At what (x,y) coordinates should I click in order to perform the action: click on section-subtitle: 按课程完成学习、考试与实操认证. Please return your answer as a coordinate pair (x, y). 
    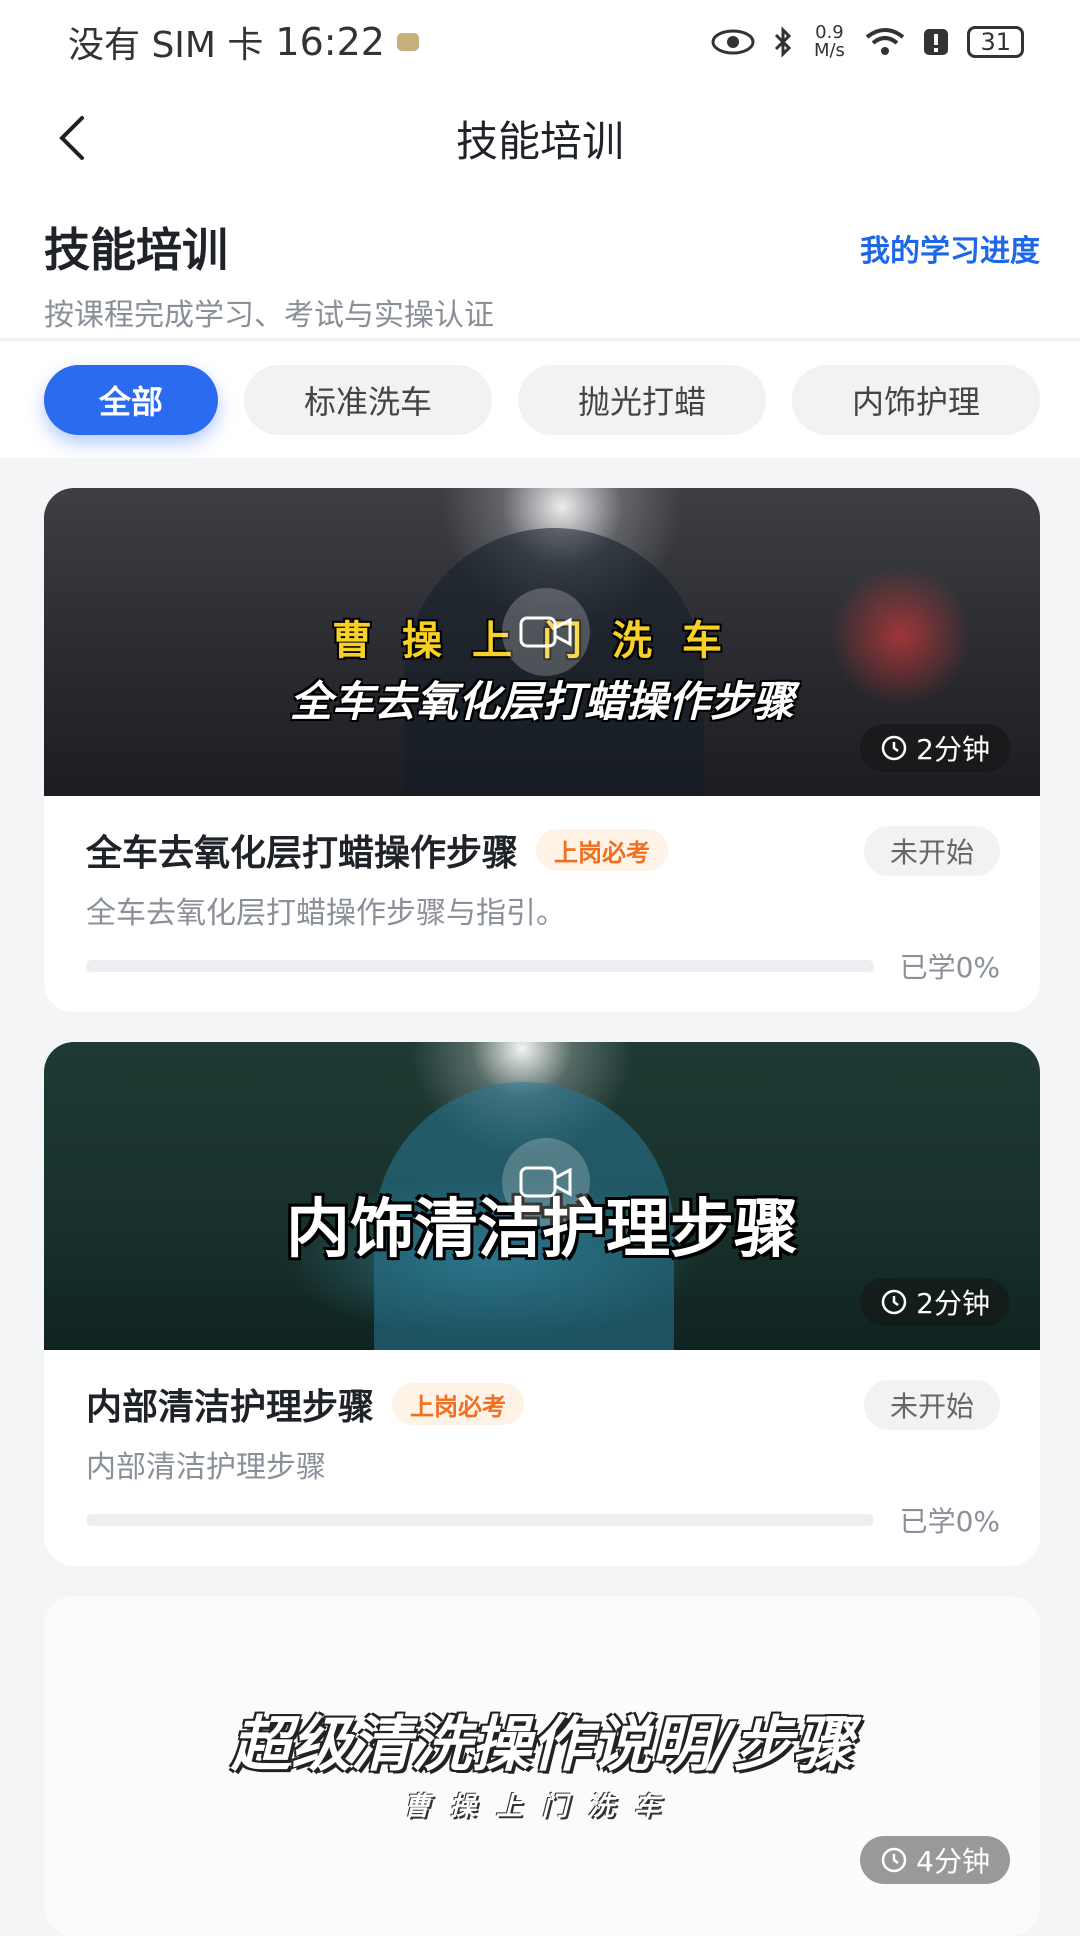
    Looking at the image, I should click on (269, 315).